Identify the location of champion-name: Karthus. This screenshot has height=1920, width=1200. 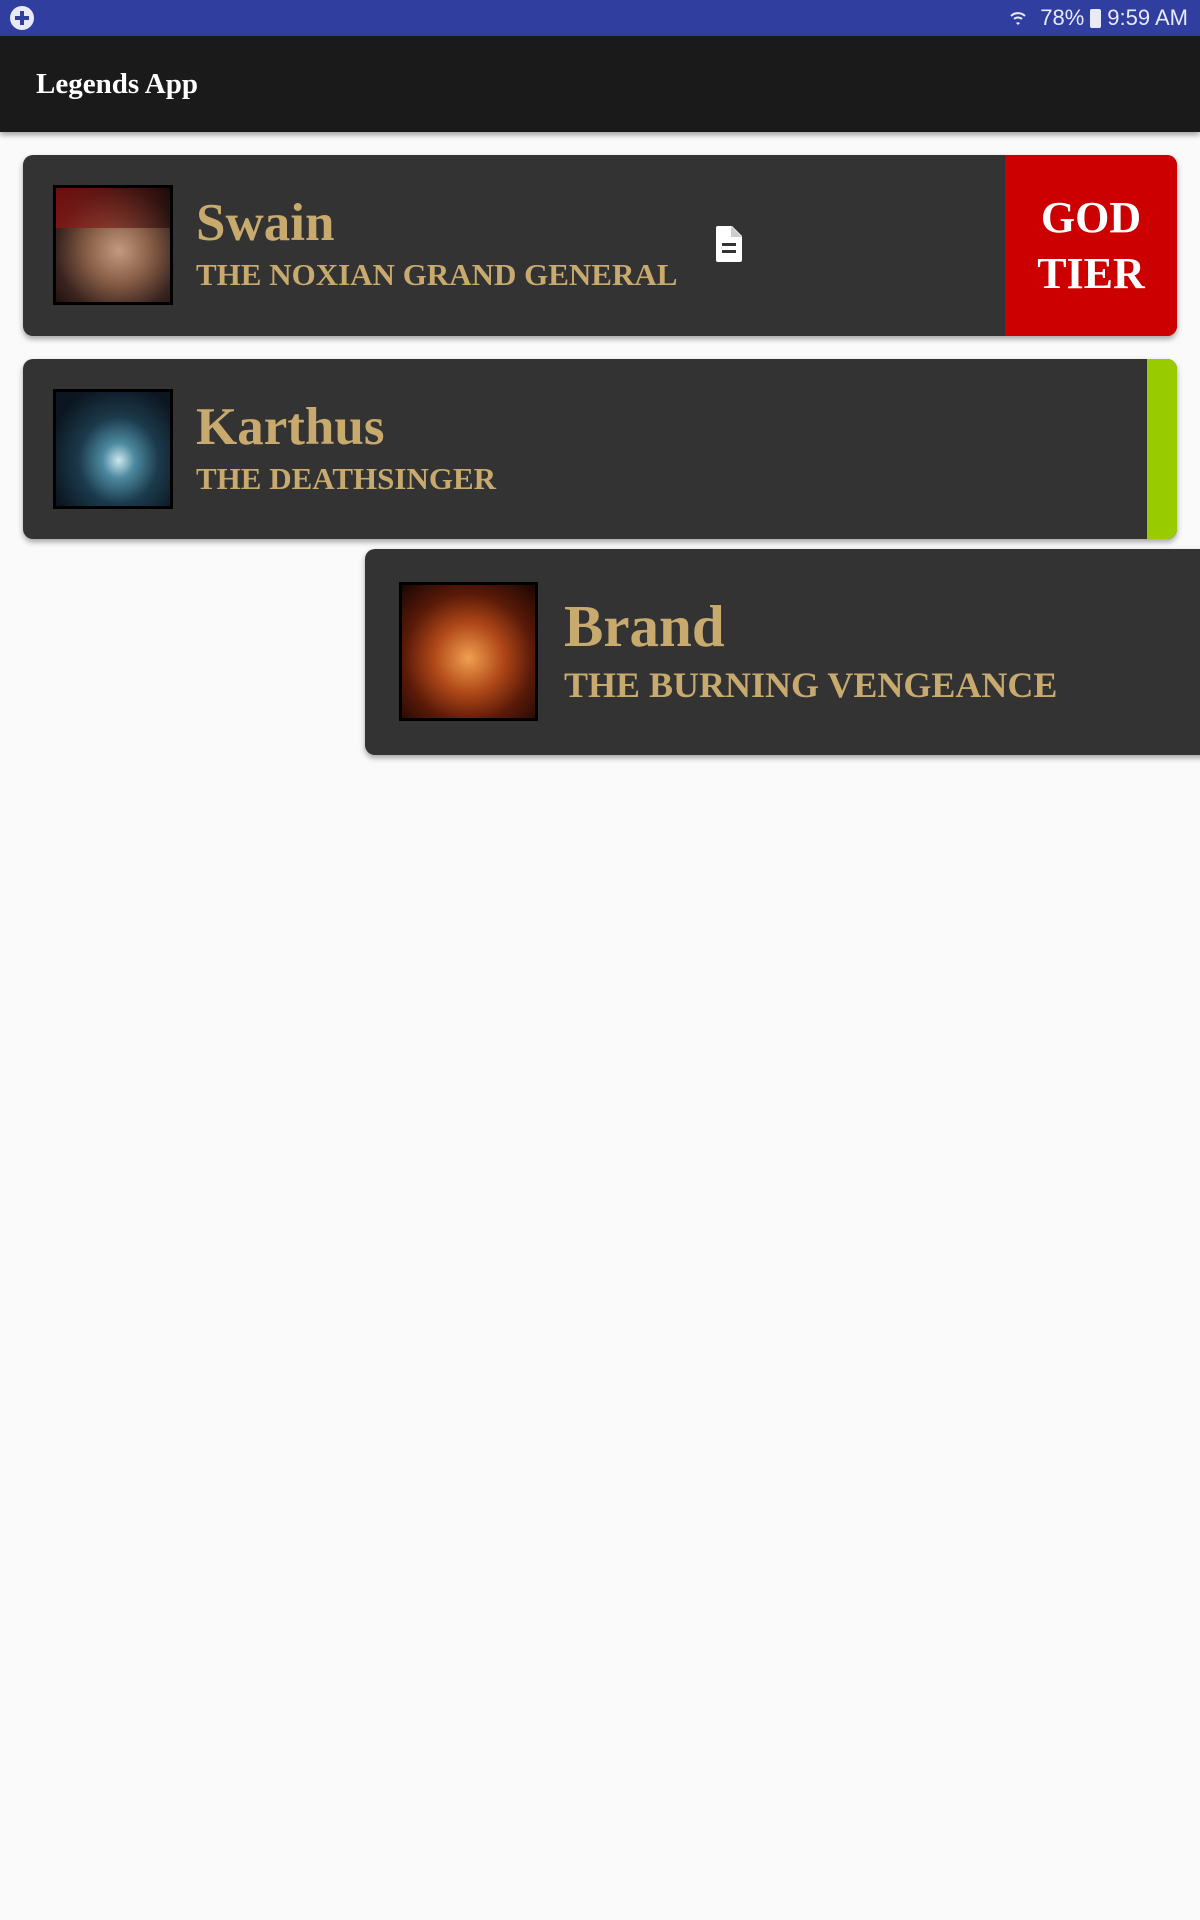
(290, 427).